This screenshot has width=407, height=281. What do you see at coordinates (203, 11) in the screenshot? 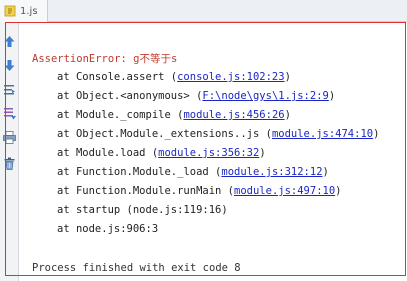
I see `tab-bar: 1.js` at bounding box center [203, 11].